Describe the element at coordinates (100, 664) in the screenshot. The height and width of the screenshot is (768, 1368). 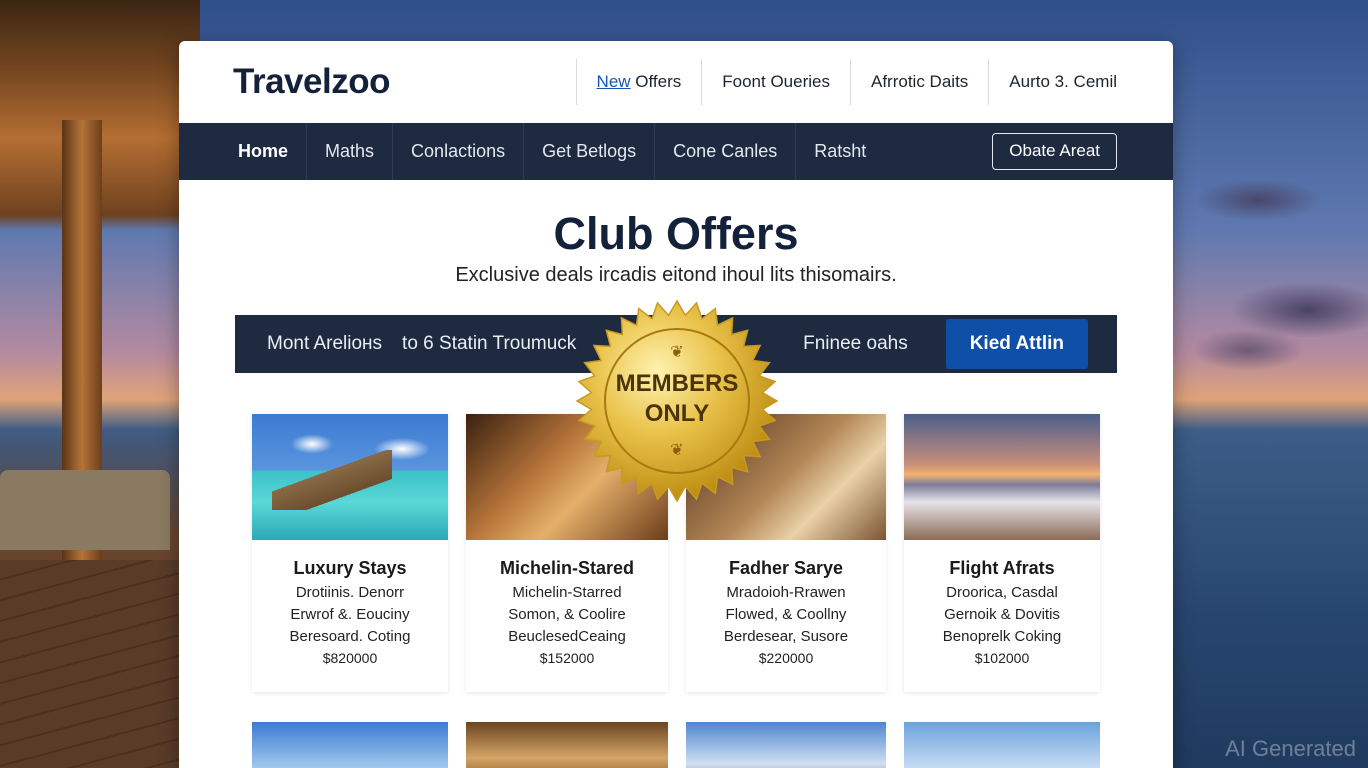
I see `deck-floor` at that location.